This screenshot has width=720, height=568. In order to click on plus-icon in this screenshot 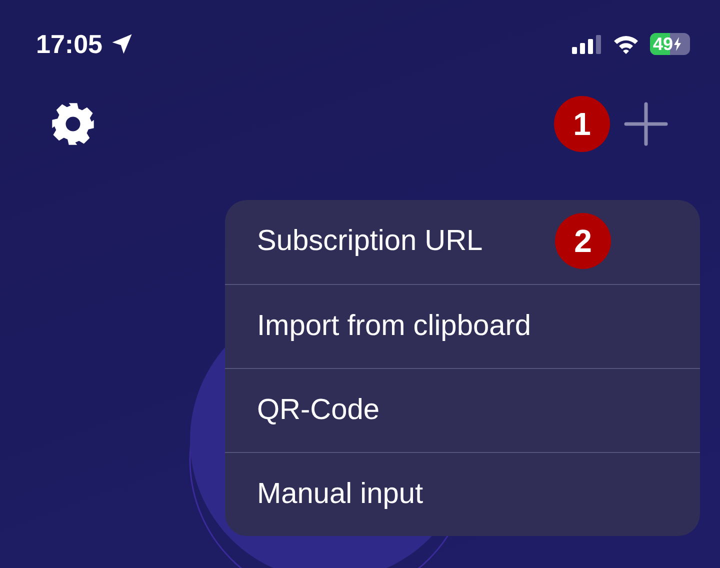, I will do `click(646, 124)`.